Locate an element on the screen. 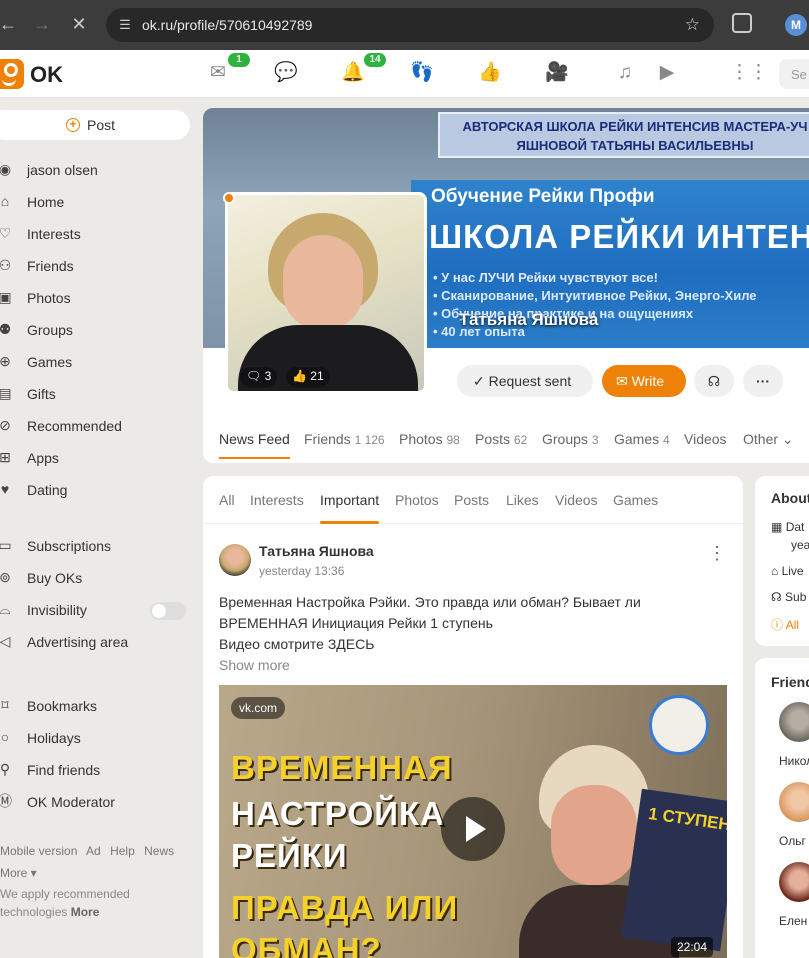 The height and width of the screenshot is (958, 809). apps-grid-icon: ⋮⋮ is located at coordinates (749, 73).